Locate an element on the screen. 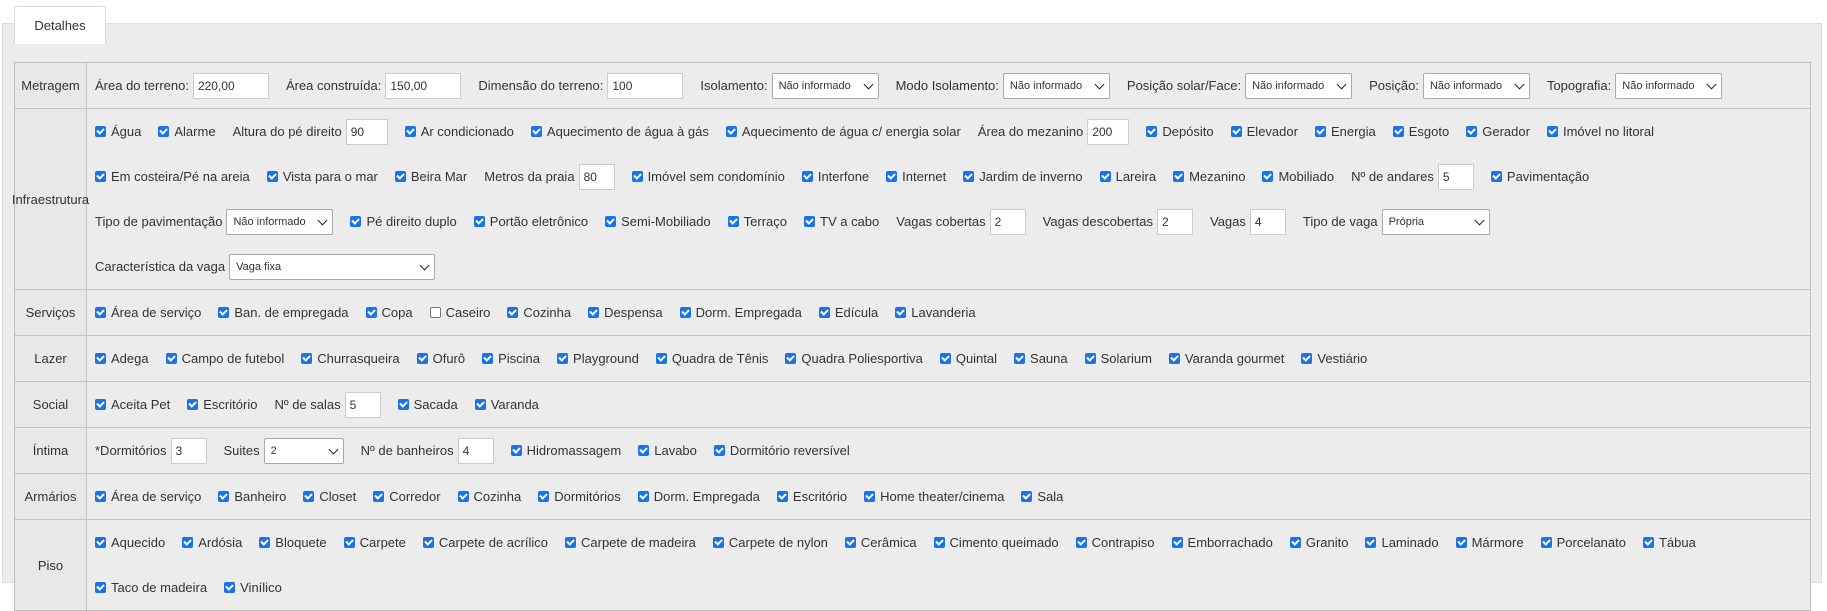 The image size is (1827, 611). checkbox-adega is located at coordinates (100, 358).